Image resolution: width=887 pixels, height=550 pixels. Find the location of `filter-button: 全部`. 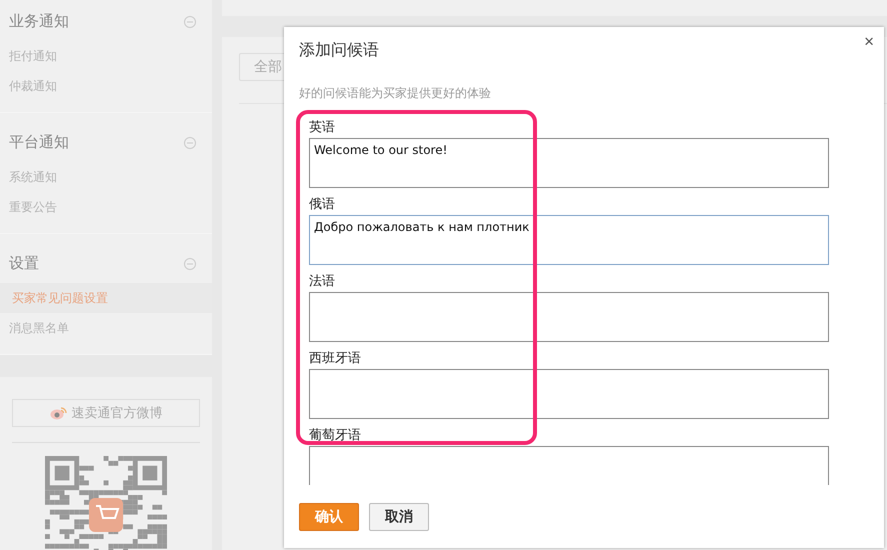

filter-button: 全部 is located at coordinates (261, 67).